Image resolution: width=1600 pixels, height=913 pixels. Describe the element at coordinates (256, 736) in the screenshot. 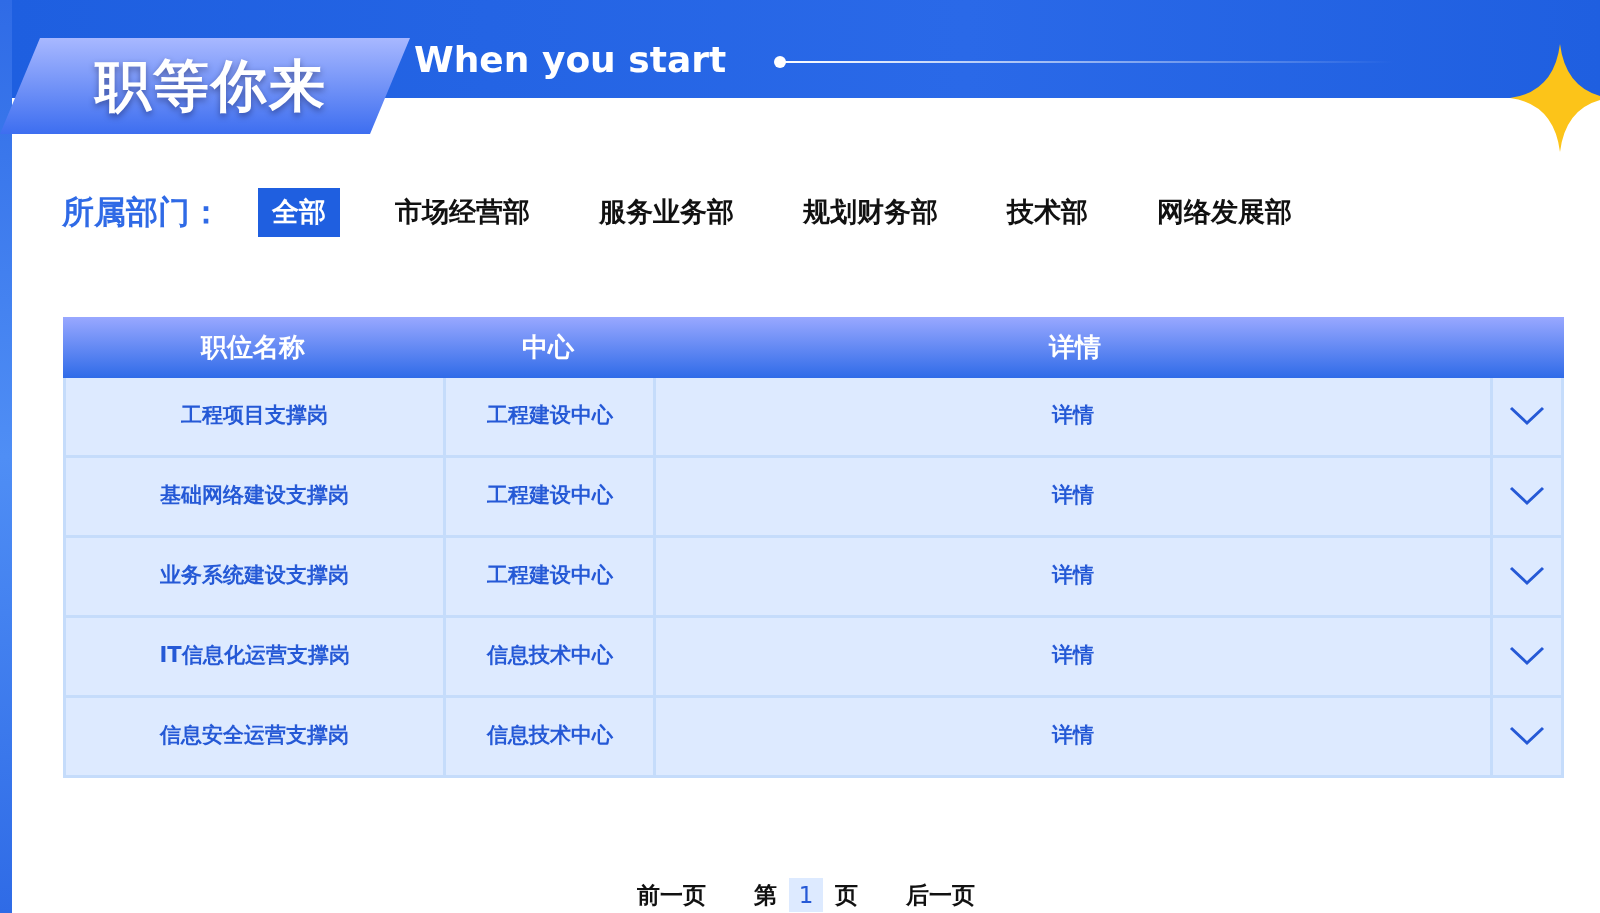

I see `position-cell: 信息安全运营支撑岗` at that location.